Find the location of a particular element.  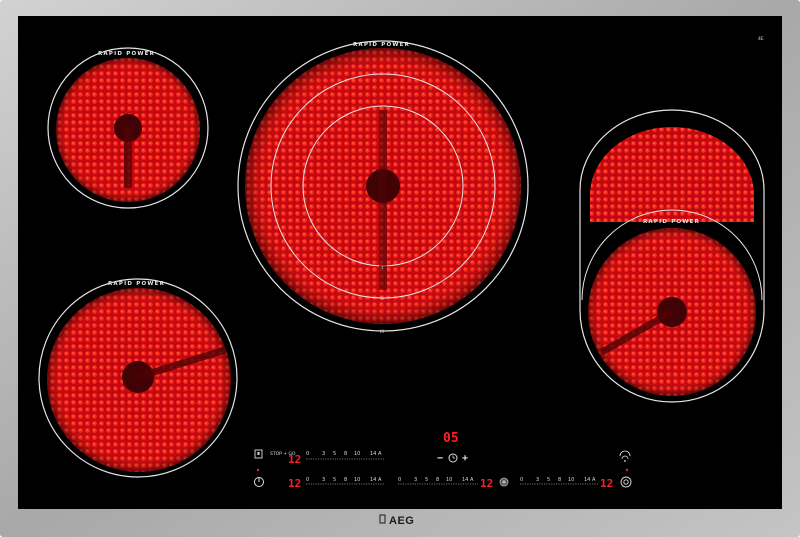

zone-display-bottom-left: 12 is located at coordinates (294, 483).